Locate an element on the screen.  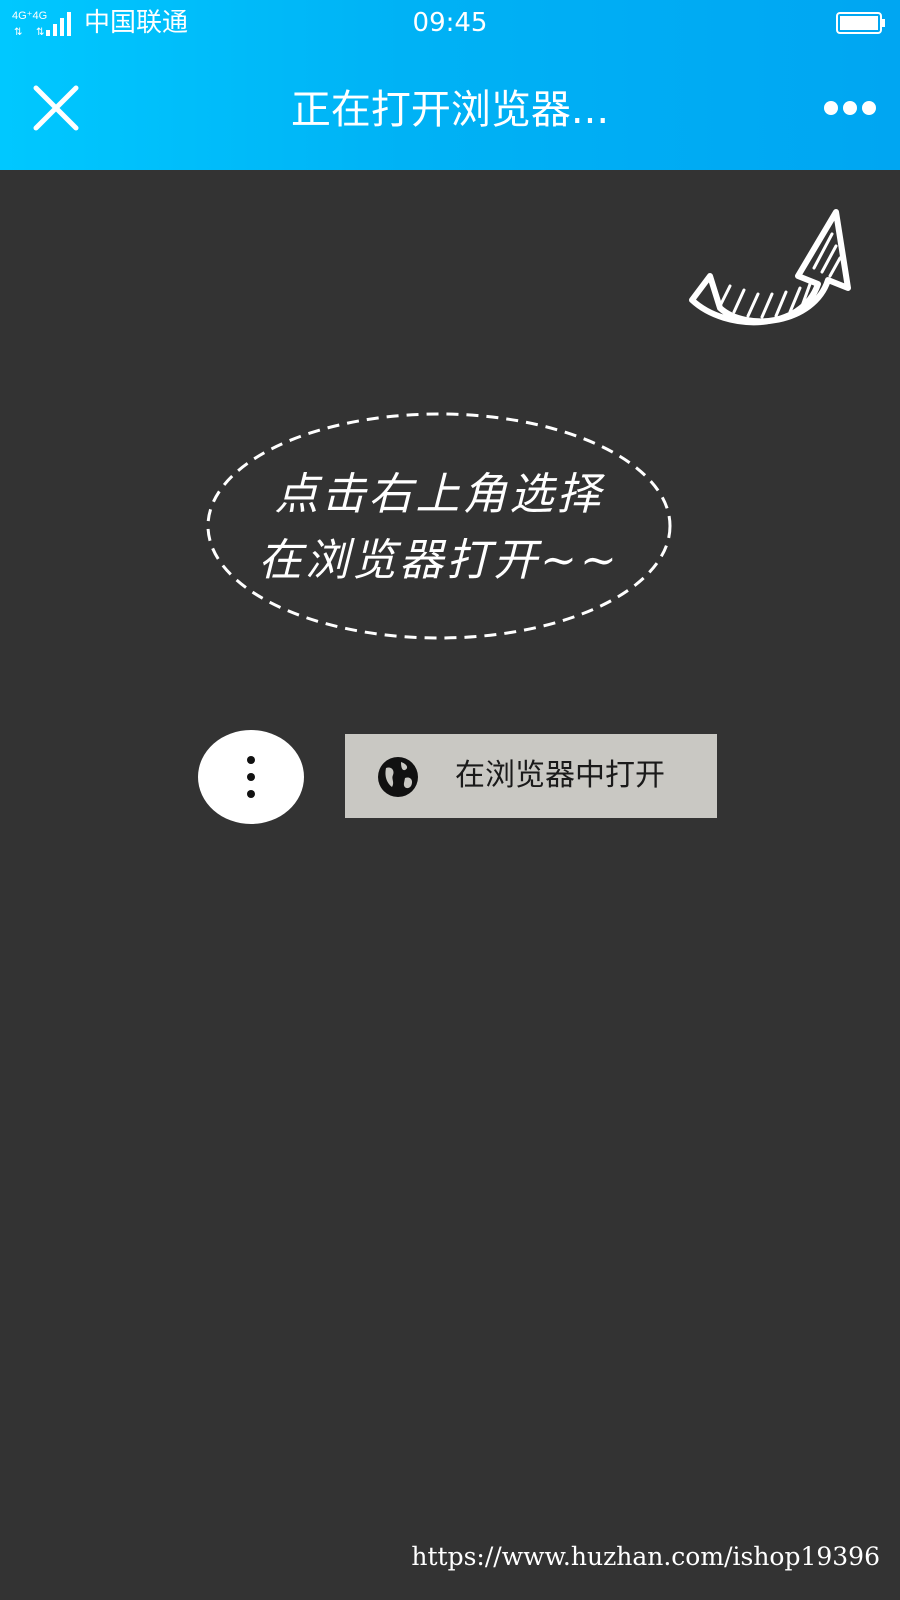
instruction-text: 点击右上角选择 在浏览器打开~~ is located at coordinates (439, 528).